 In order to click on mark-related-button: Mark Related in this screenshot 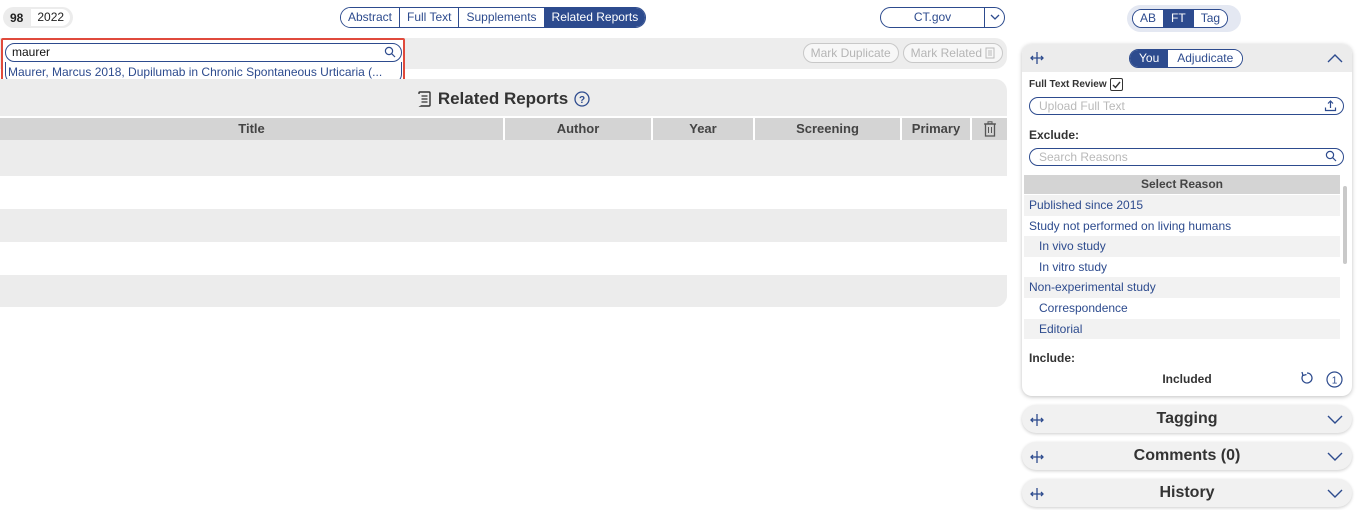, I will do `click(952, 53)`.